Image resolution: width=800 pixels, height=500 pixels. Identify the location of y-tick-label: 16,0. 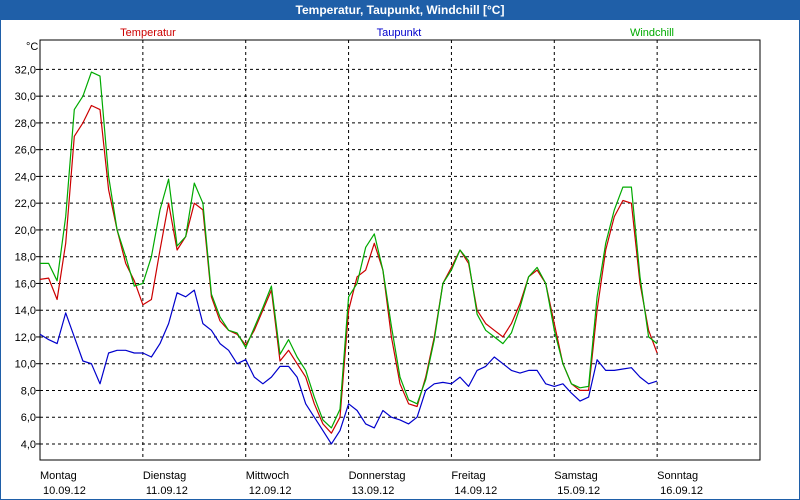
(25, 284).